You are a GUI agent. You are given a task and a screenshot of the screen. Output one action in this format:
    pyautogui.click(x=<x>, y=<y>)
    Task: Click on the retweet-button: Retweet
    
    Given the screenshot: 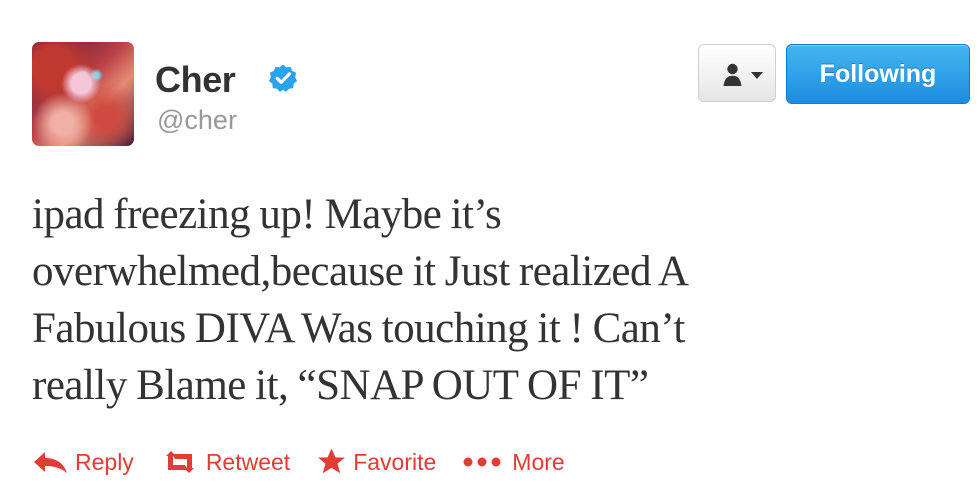 What is the action you would take?
    pyautogui.click(x=225, y=462)
    